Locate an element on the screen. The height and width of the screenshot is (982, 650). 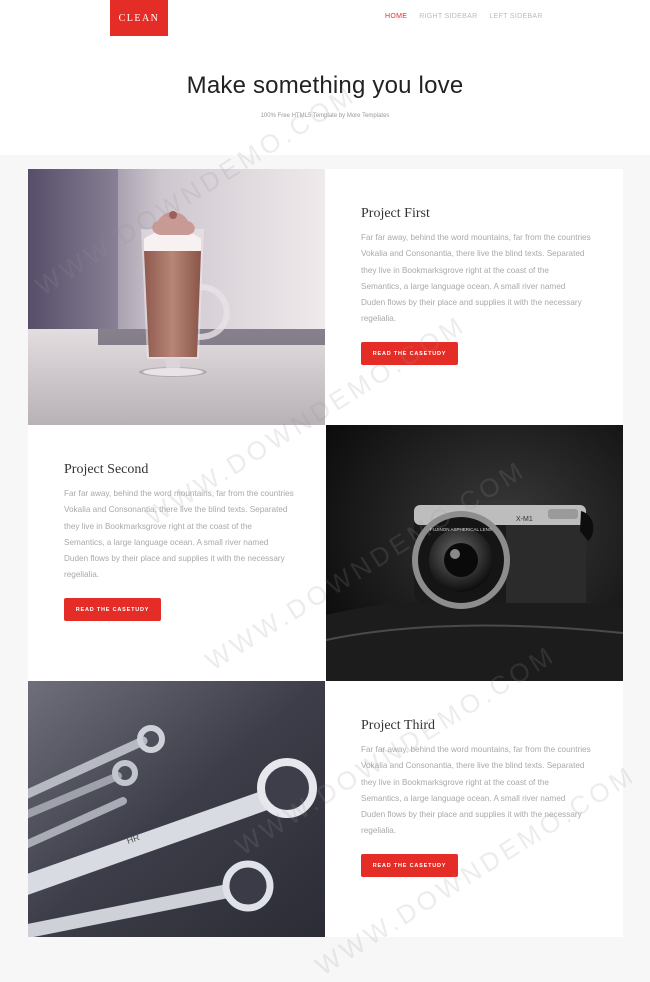
camera-model-text: X-M1 is located at coordinates (524, 519).